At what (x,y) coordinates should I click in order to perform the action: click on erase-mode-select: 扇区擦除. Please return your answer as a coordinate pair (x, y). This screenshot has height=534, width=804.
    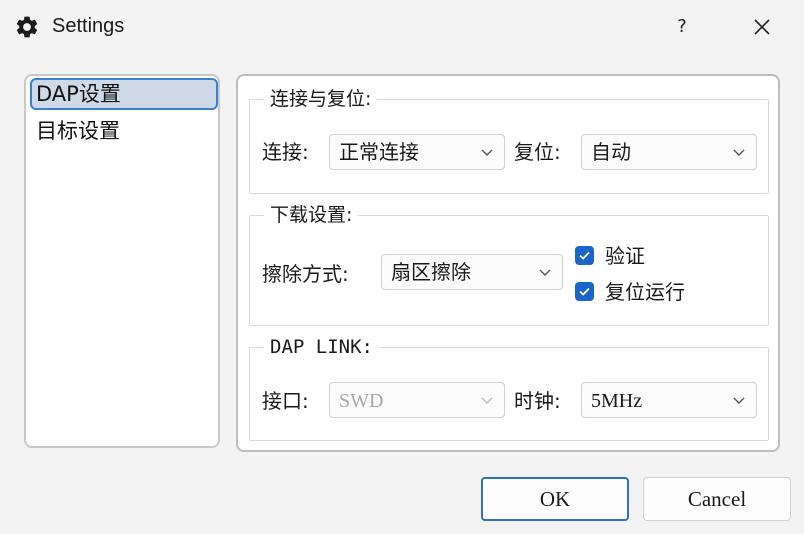
    Looking at the image, I should click on (472, 272).